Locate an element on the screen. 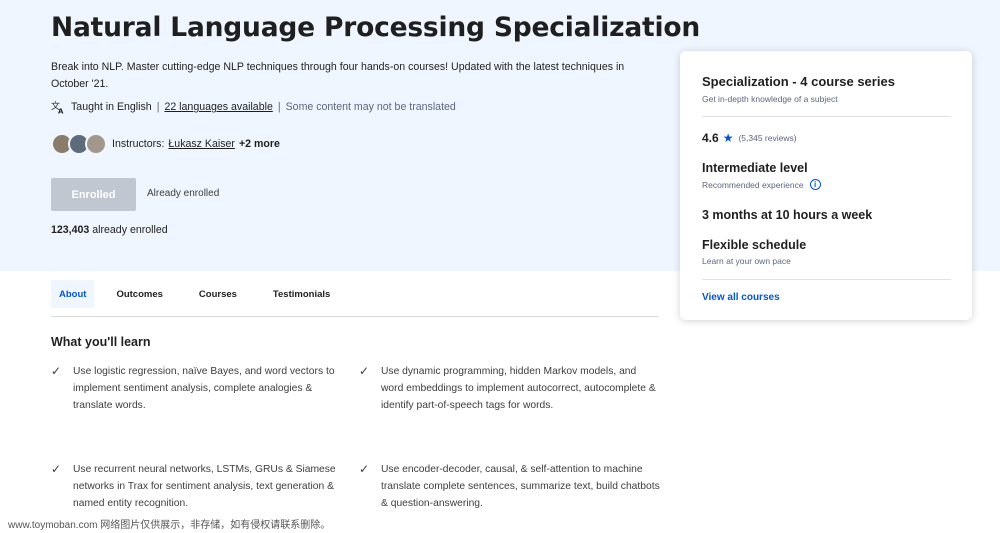 This screenshot has height=533, width=1000. languages-link: 22 languages available is located at coordinates (218, 107).